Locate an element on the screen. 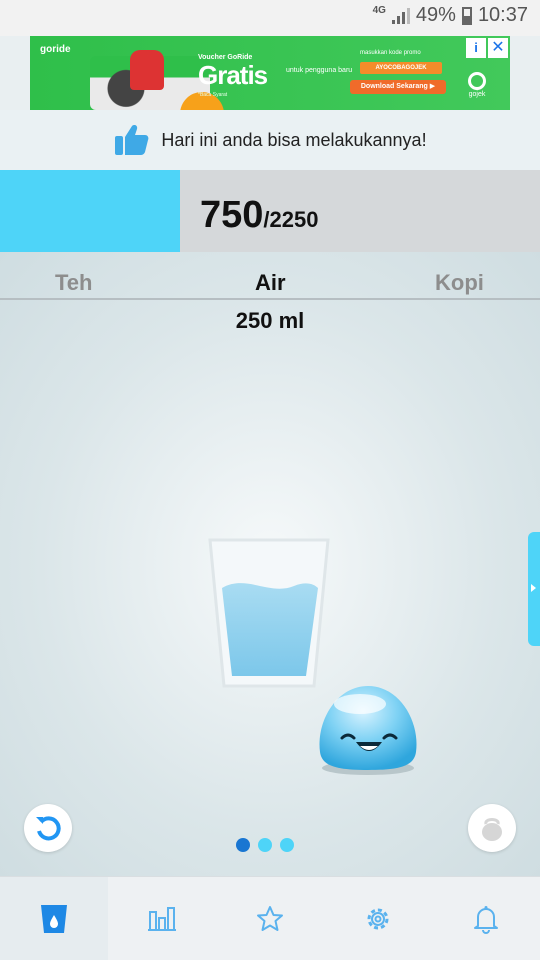 This screenshot has height=960, width=540. ad-sub: untuk pengguna baru is located at coordinates (319, 70).